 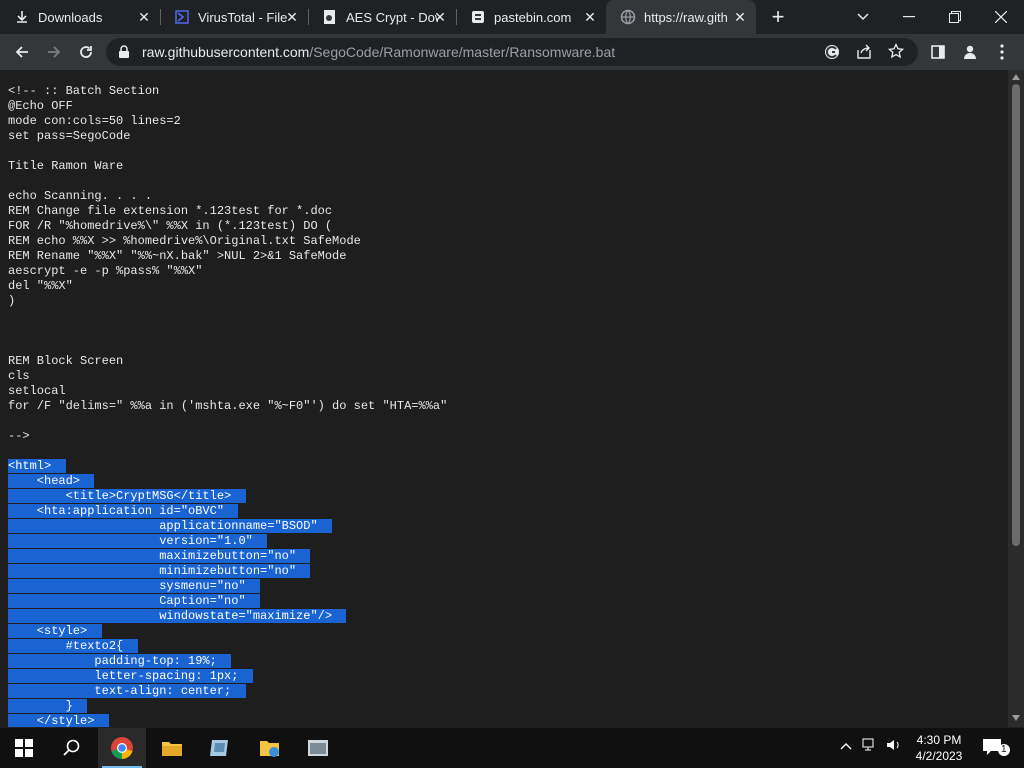 What do you see at coordinates (170, 526) in the screenshot?
I see `code-line: applicationname="BSOD"` at bounding box center [170, 526].